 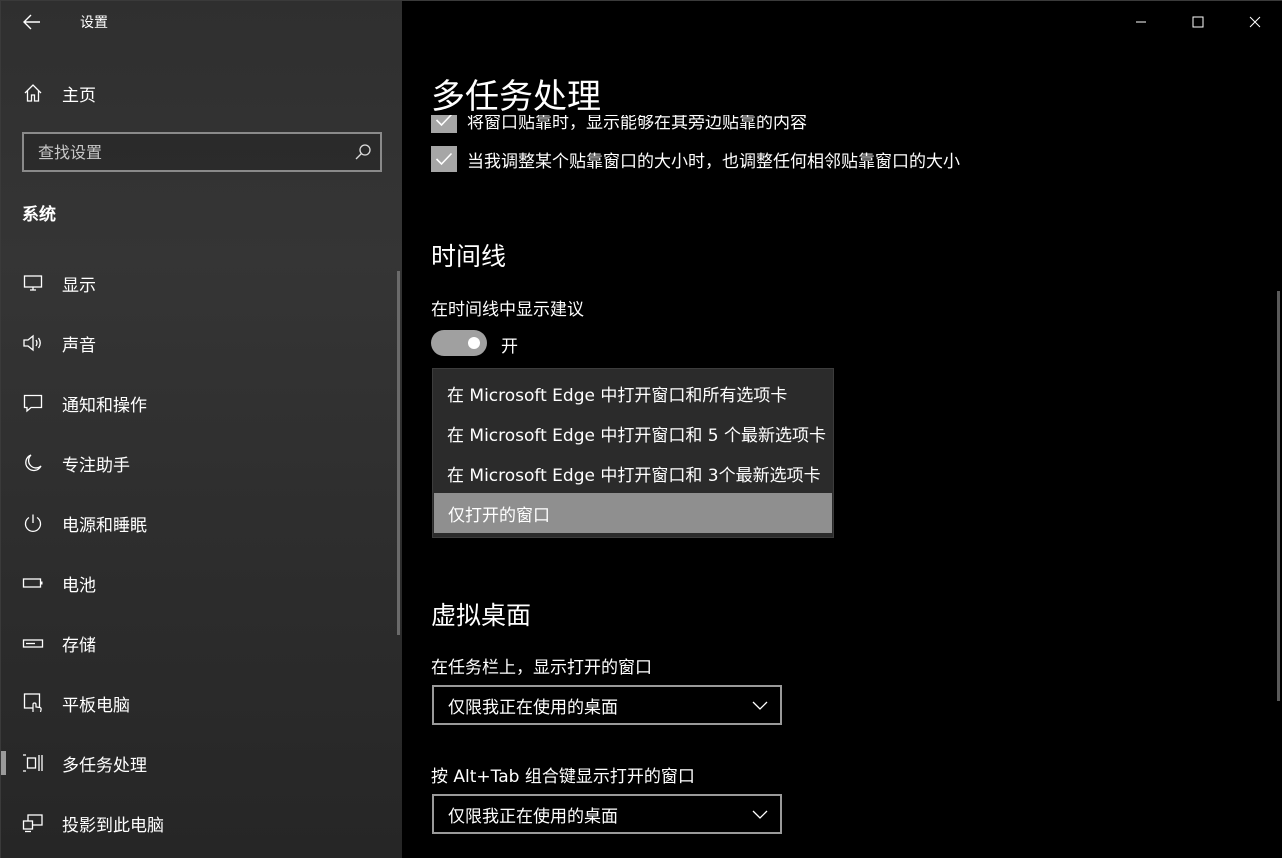 What do you see at coordinates (96, 705) in the screenshot?
I see `sidebar-item-label: 平板电脑` at bounding box center [96, 705].